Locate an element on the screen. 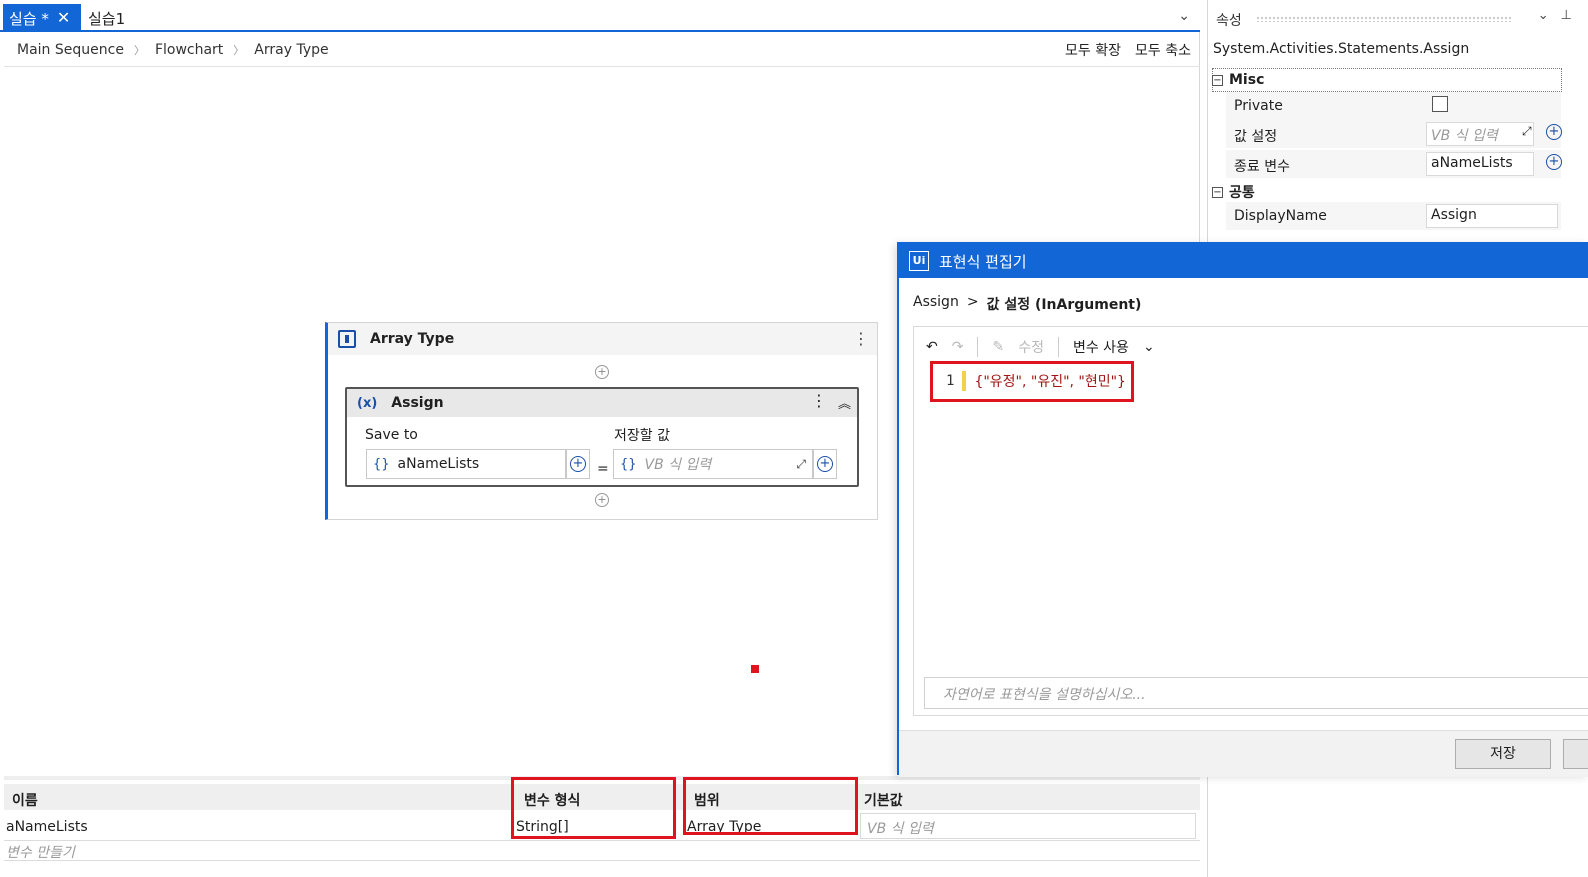 Image resolution: width=1588 pixels, height=877 pixels. pin-icon: ⊥ is located at coordinates (1566, 15).